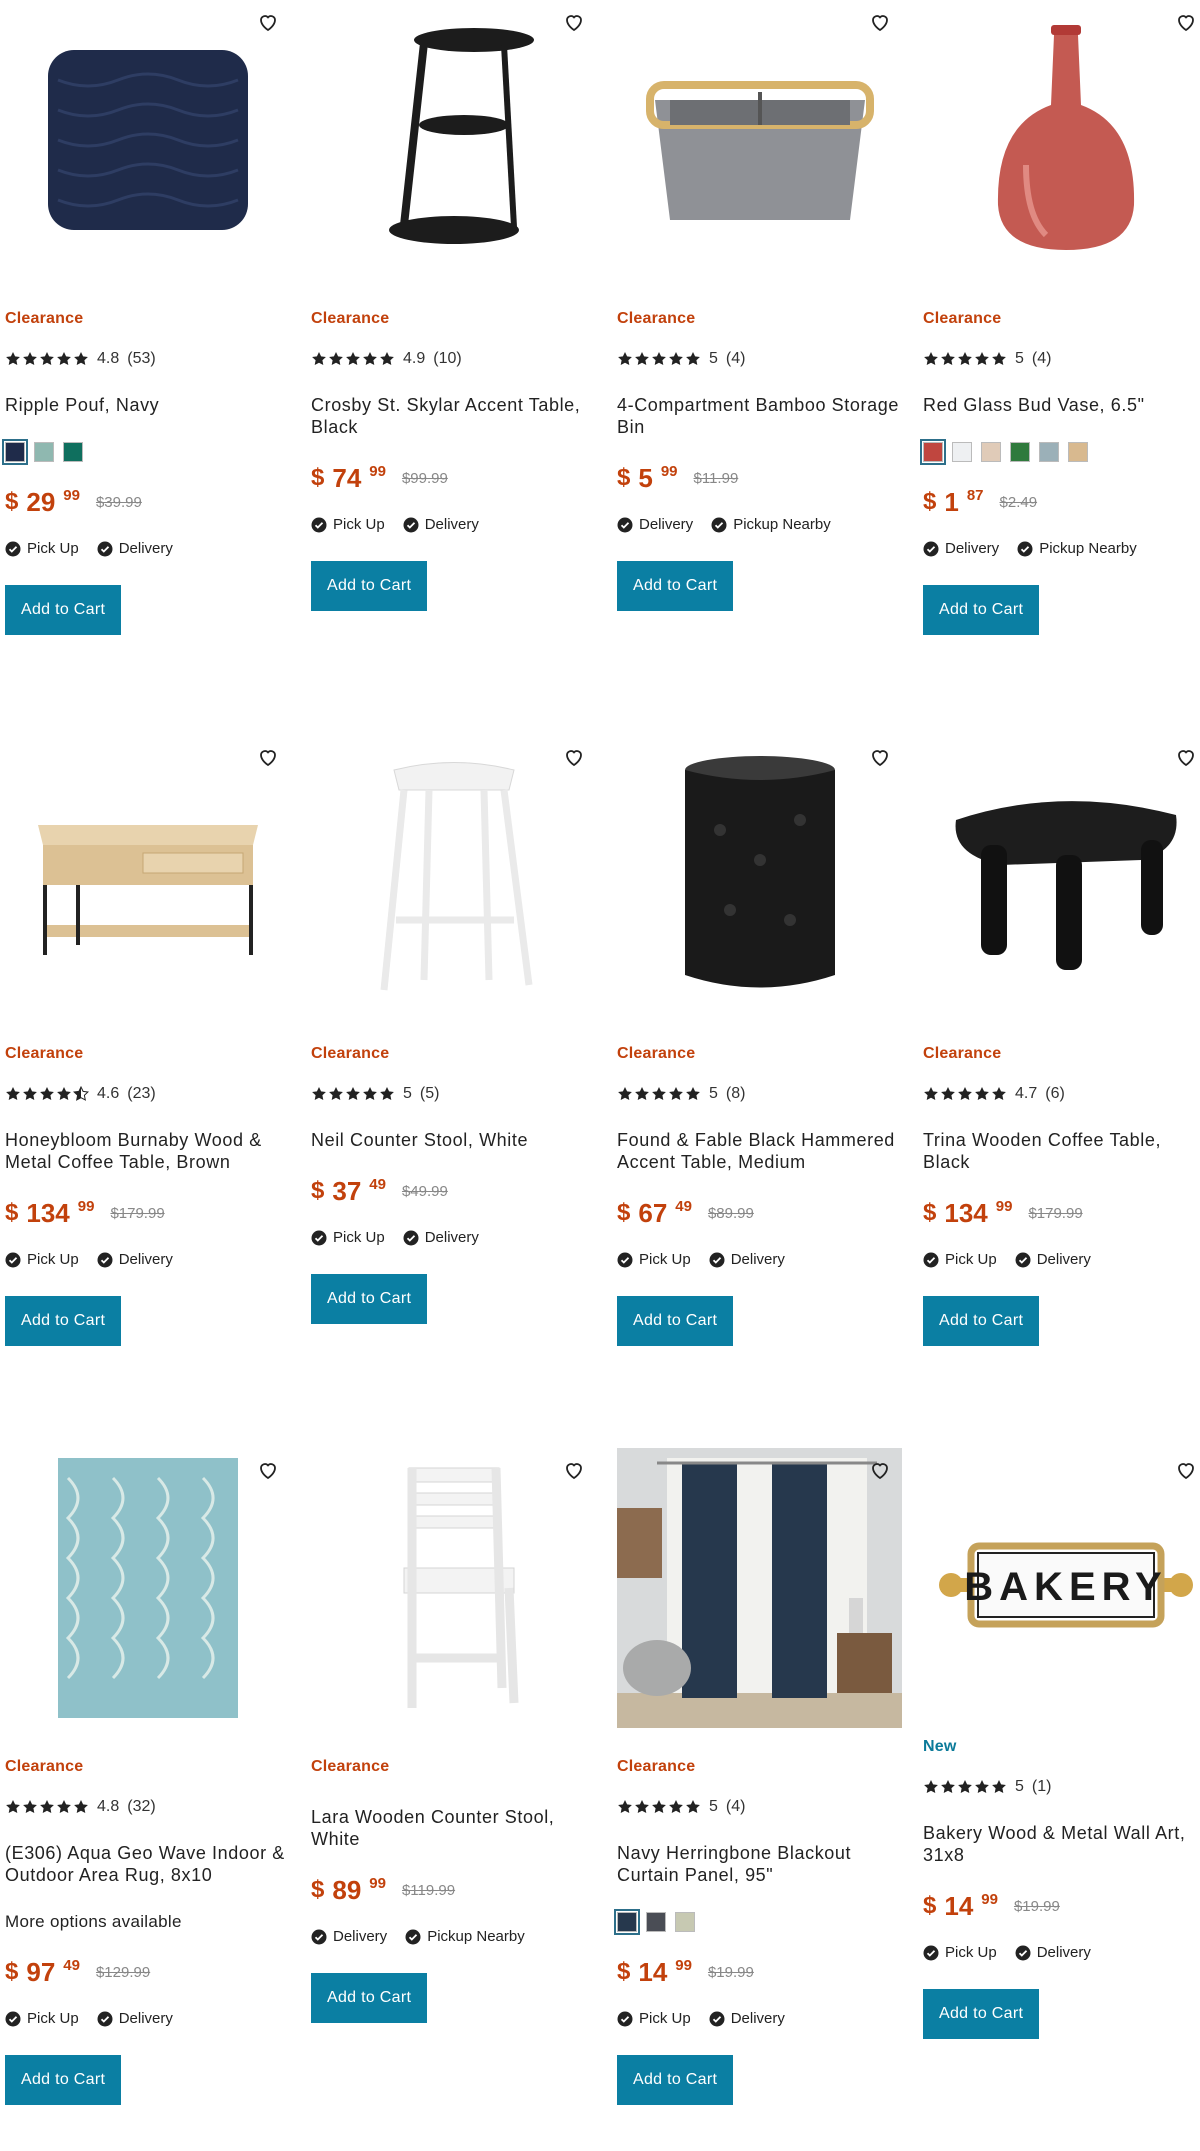  I want to click on bakery-sign-image: BAKERY, so click(1061, 1588).